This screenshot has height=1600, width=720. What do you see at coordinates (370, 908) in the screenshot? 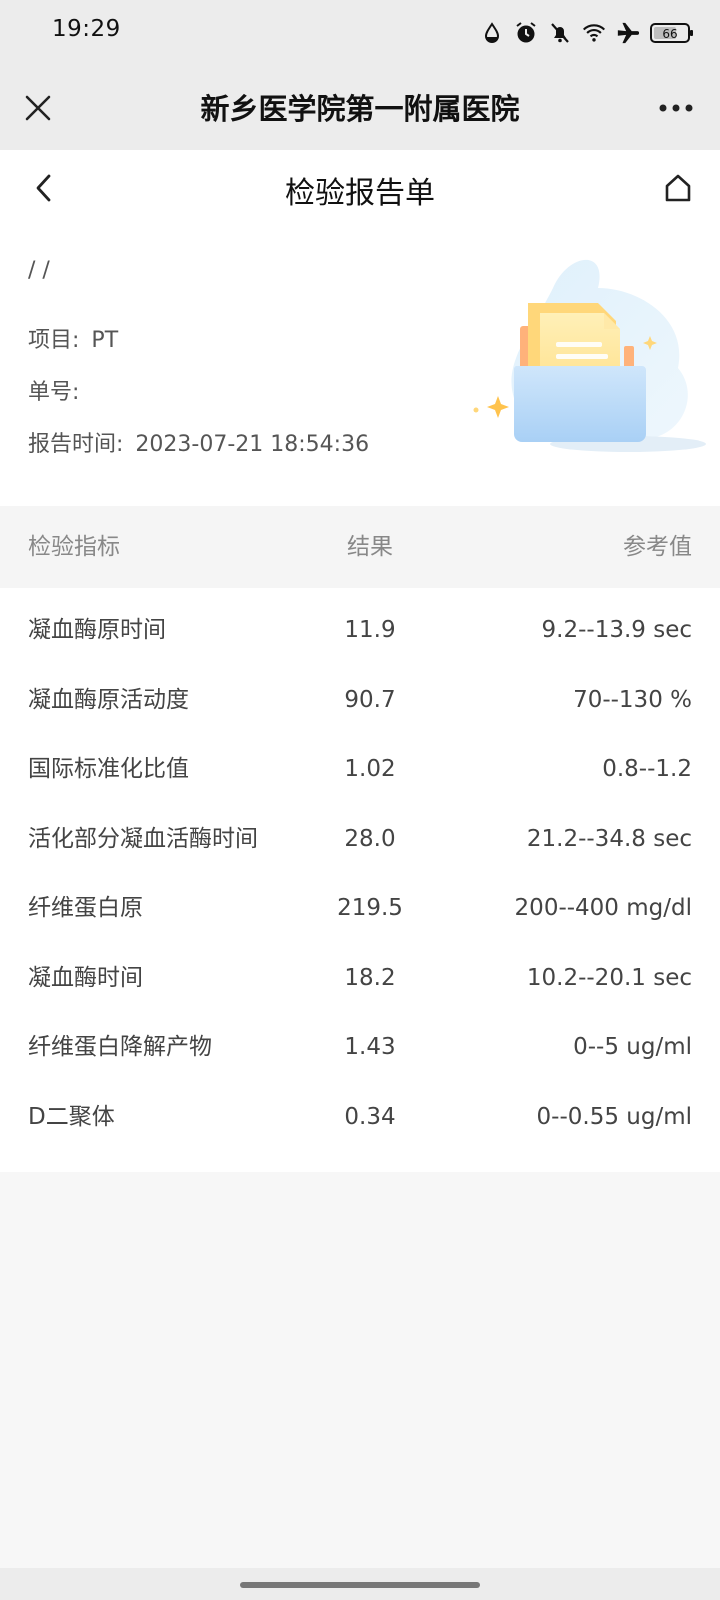
I see `result-value: 219.5` at bounding box center [370, 908].